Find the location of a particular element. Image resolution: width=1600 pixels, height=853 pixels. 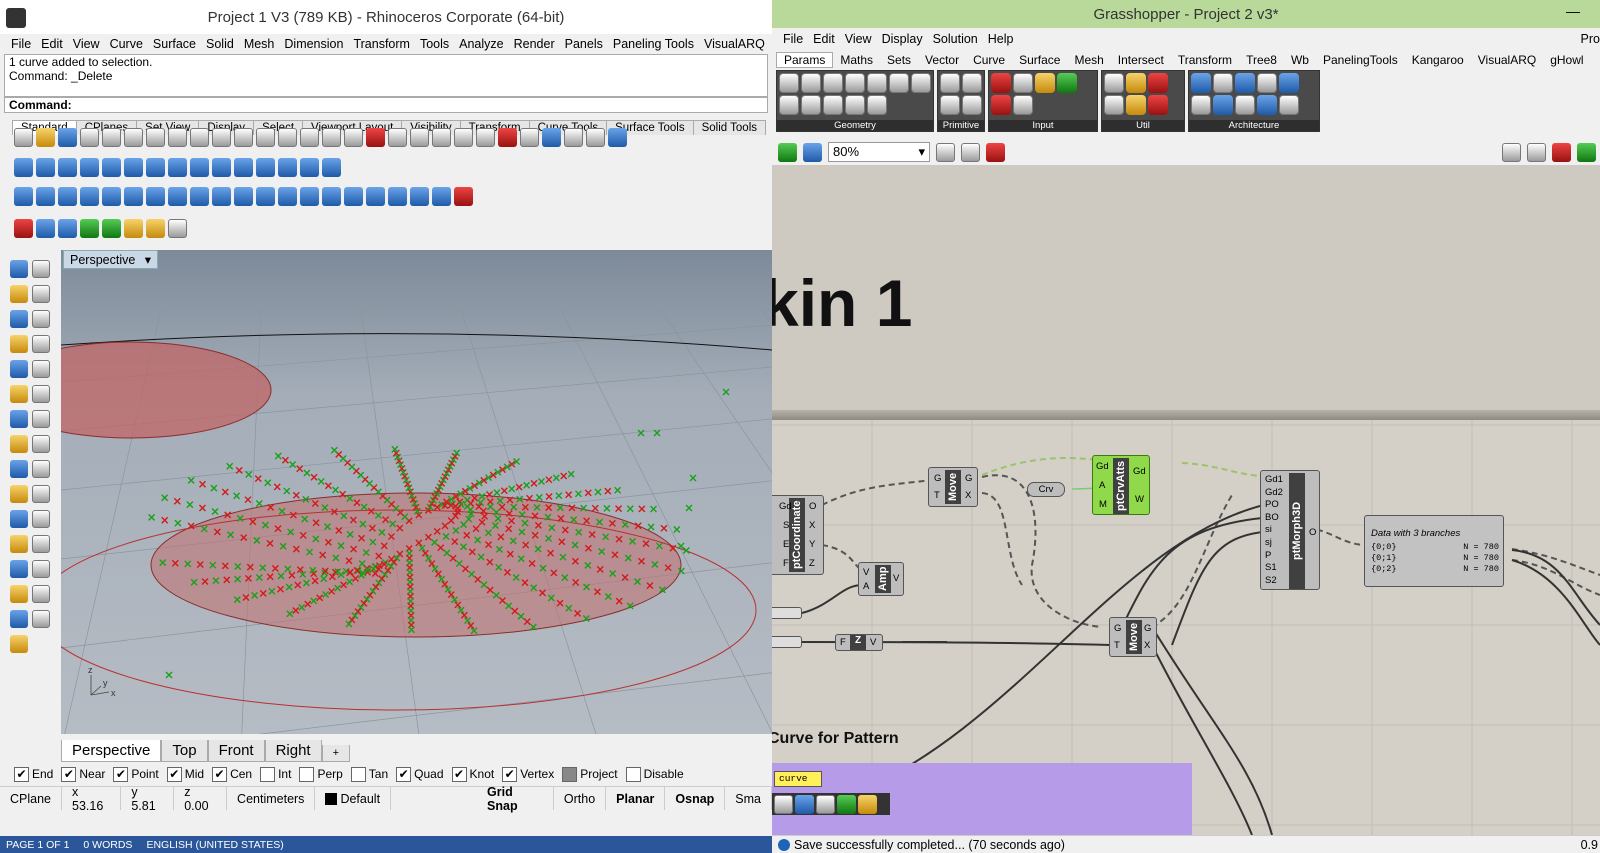

output-pin: G is located at coordinates (968, 478).